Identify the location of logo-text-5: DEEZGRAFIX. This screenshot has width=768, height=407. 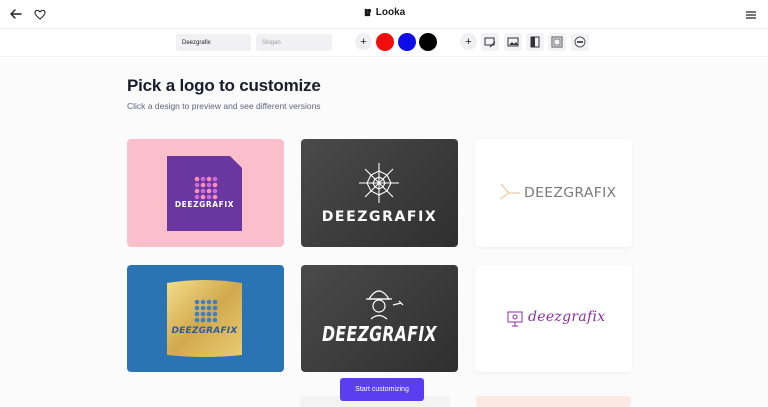
(379, 334).